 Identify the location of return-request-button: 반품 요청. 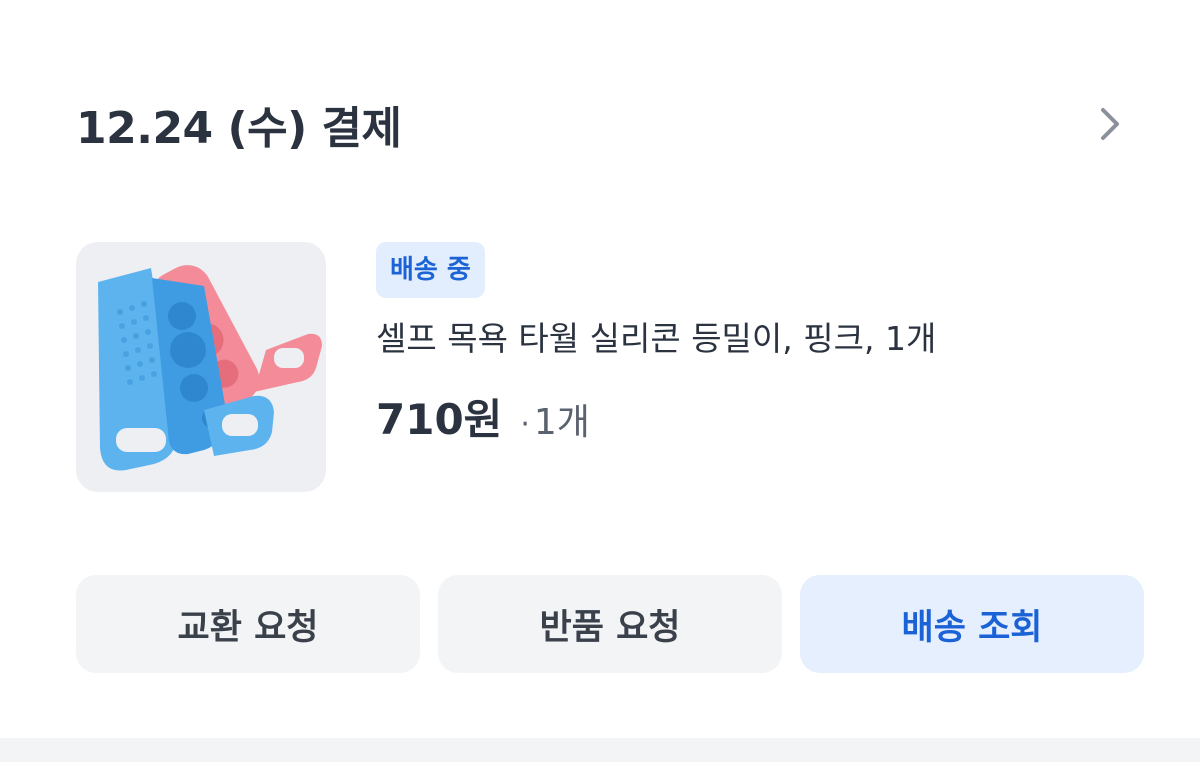
(610, 624).